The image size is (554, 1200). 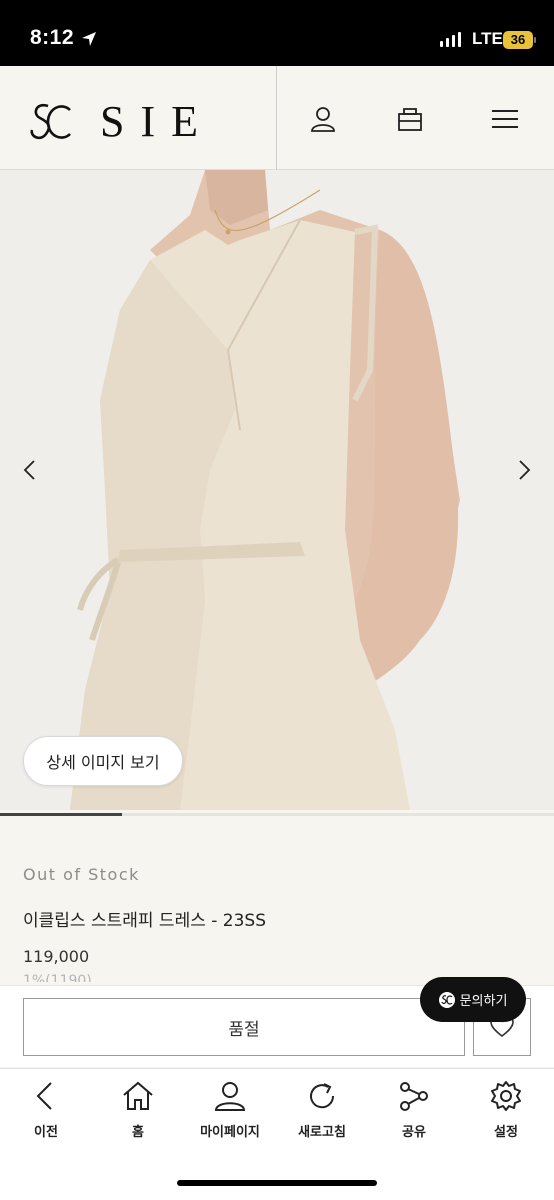 What do you see at coordinates (81, 874) in the screenshot?
I see `stock-status: Out of Stock` at bounding box center [81, 874].